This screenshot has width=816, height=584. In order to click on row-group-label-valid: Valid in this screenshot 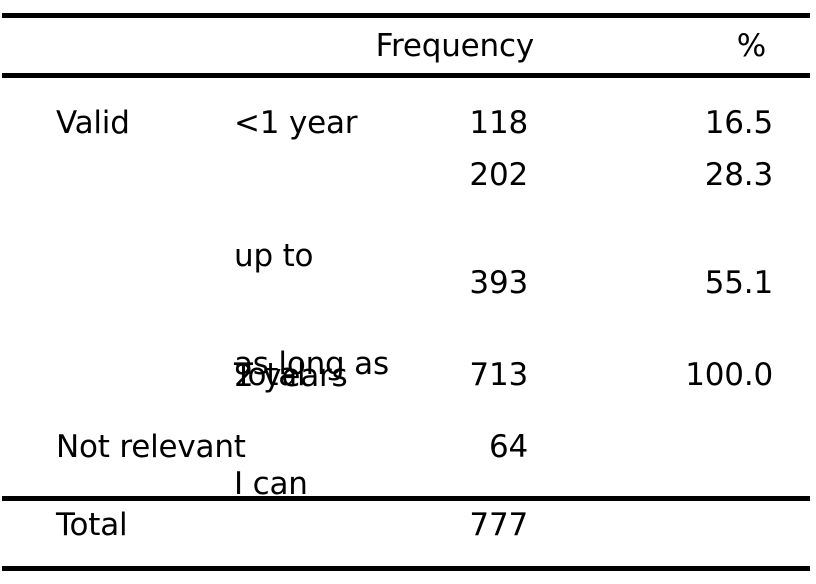, I will do `click(93, 123)`.